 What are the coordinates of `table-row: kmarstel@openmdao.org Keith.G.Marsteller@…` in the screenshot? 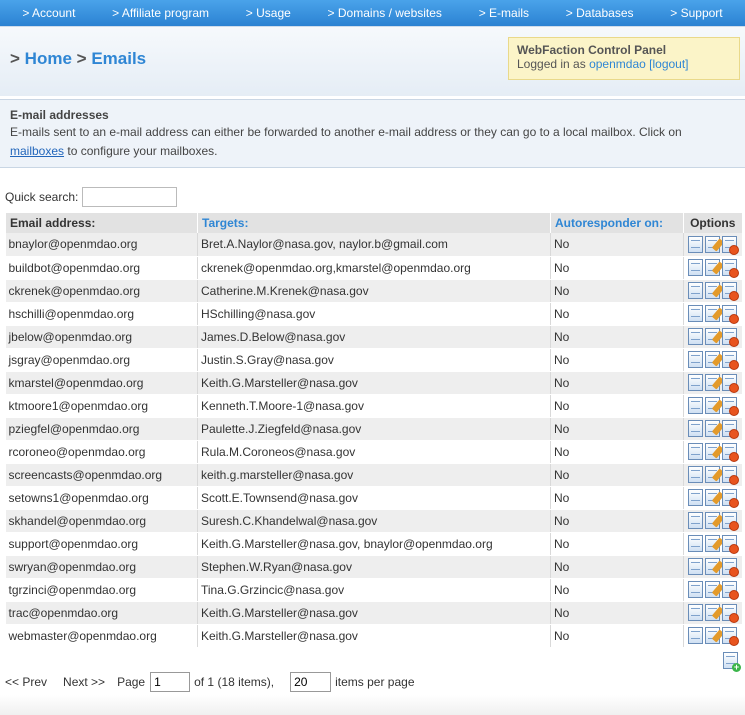 It's located at (373, 383).